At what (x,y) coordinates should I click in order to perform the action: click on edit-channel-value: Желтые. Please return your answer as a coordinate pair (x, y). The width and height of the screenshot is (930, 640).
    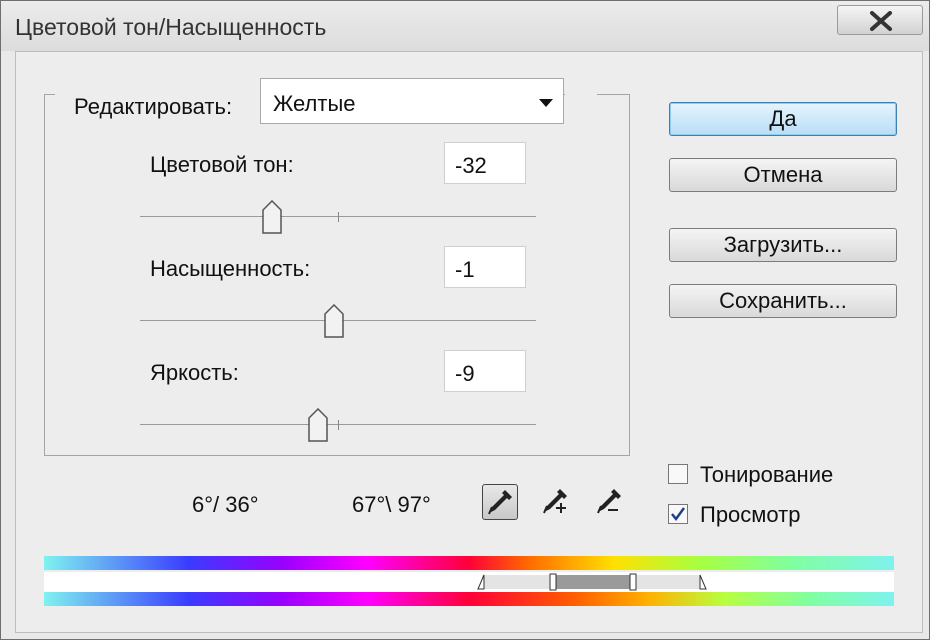
    Looking at the image, I should click on (314, 103).